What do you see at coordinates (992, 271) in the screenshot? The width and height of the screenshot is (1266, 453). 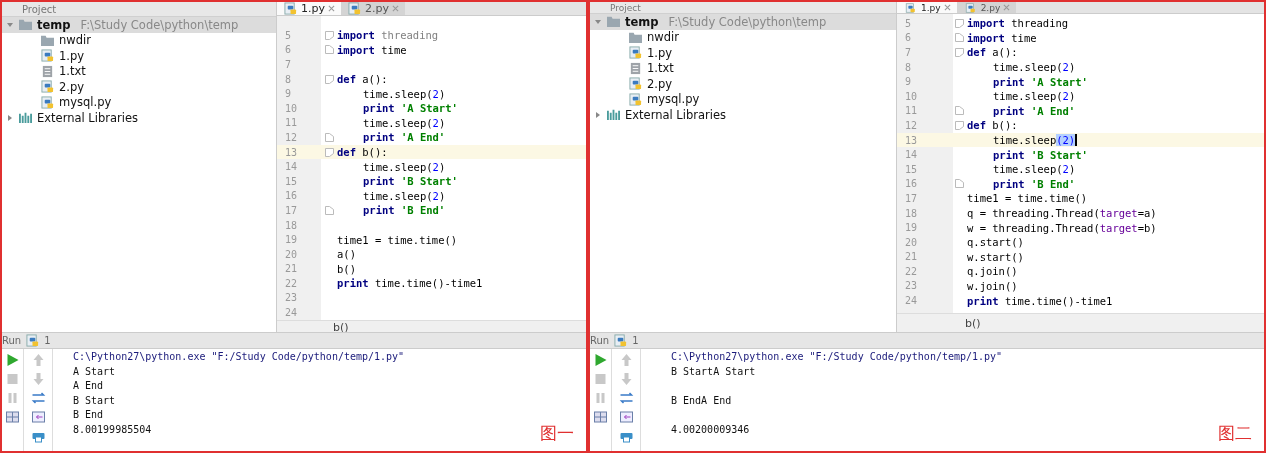 I see `code-line: q.join()` at bounding box center [992, 271].